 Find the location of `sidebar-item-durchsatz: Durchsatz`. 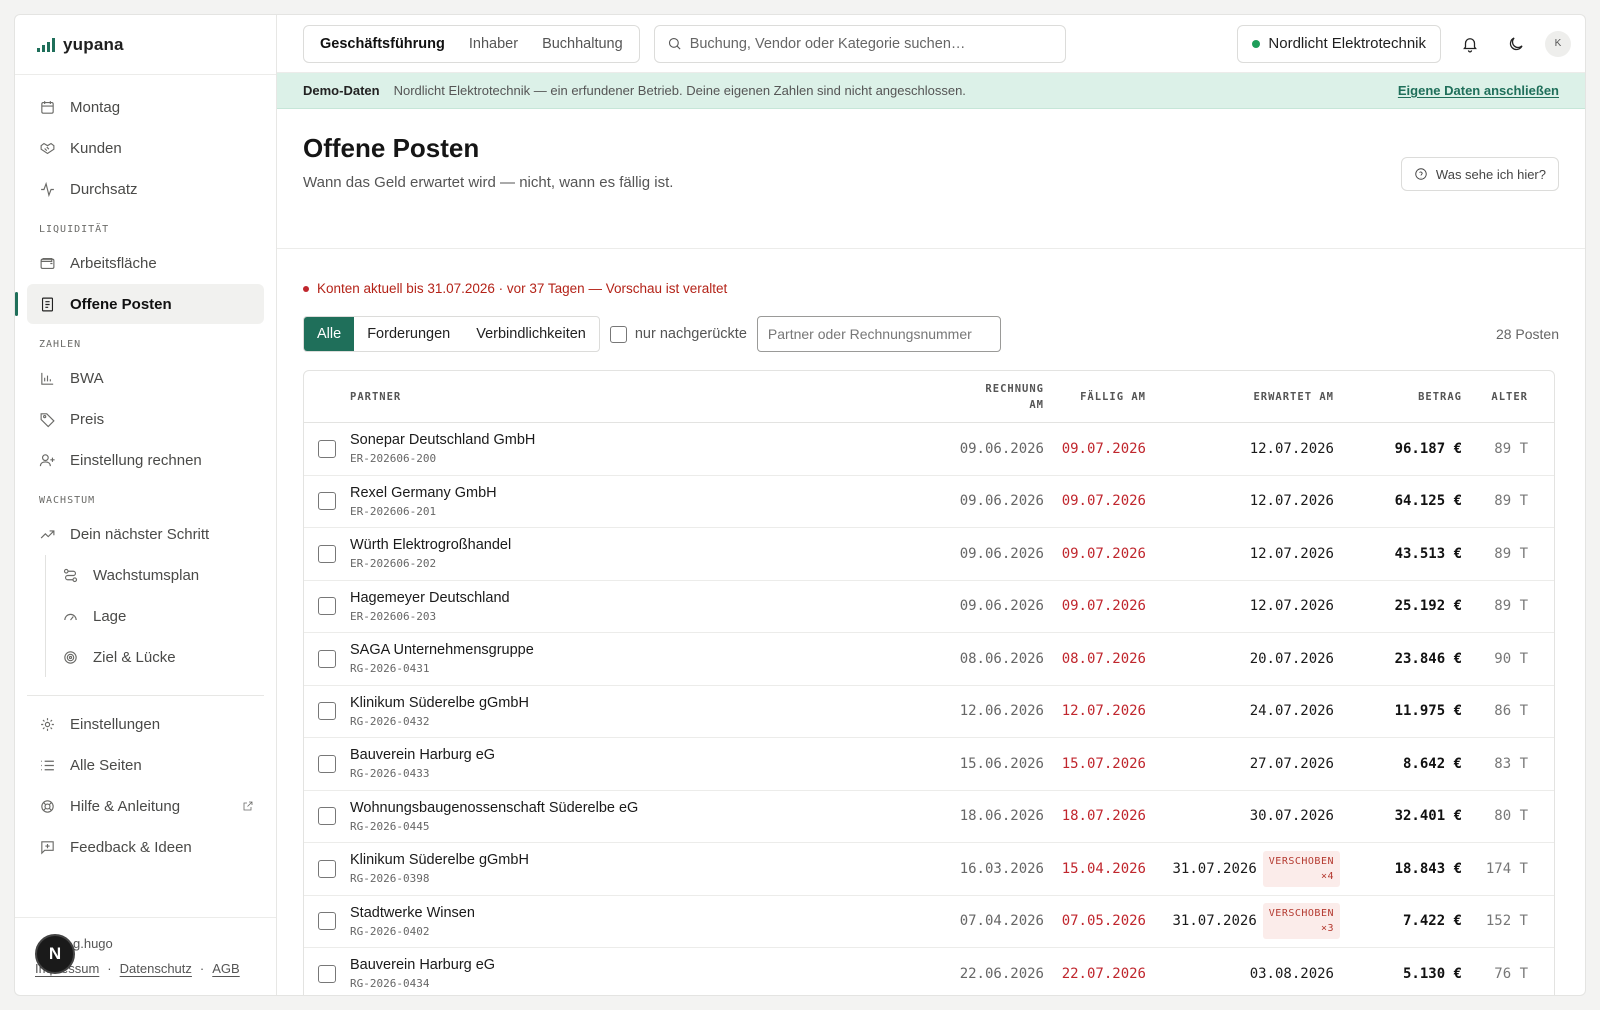

sidebar-item-durchsatz: Durchsatz is located at coordinates (145, 189).